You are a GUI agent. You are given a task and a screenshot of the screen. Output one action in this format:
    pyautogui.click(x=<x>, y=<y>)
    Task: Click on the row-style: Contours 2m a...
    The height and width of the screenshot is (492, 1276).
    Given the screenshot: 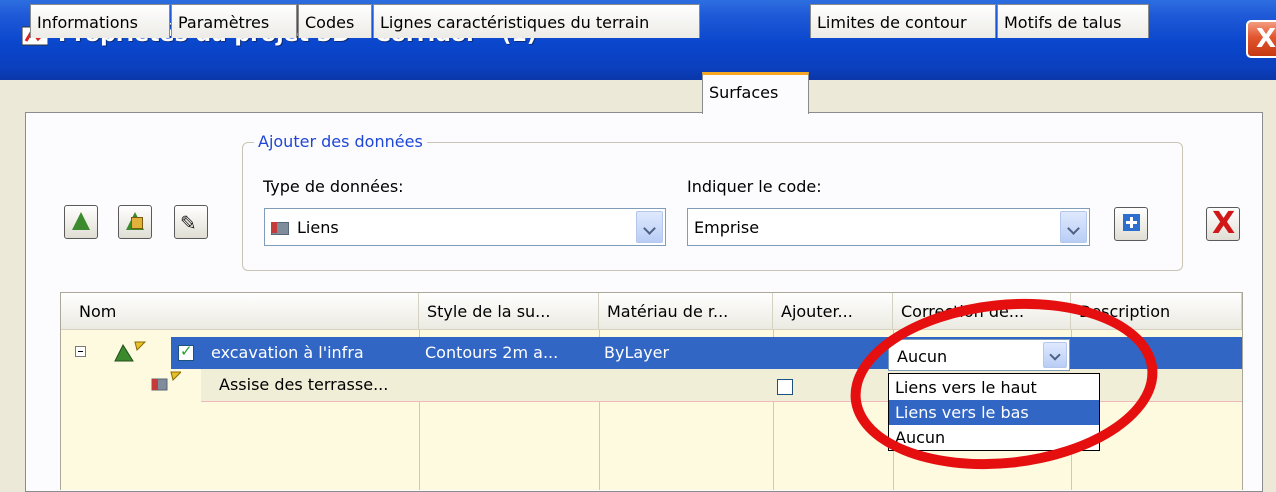 What is the action you would take?
    pyautogui.click(x=492, y=352)
    